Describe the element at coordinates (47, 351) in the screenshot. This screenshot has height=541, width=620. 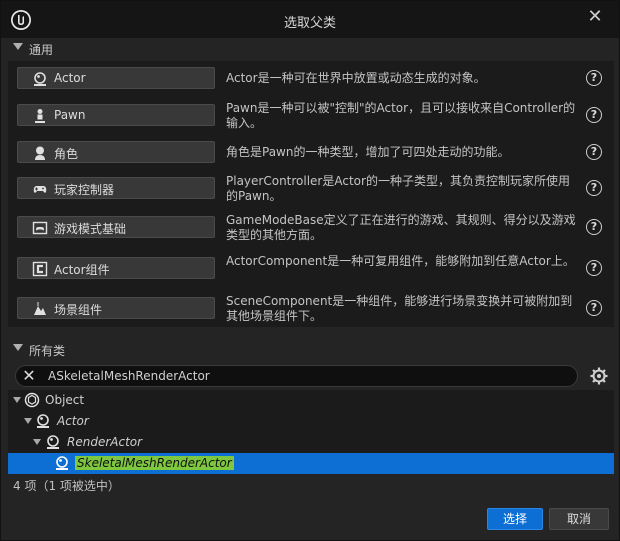
I see `all-classes-section-title: 所有类` at that location.